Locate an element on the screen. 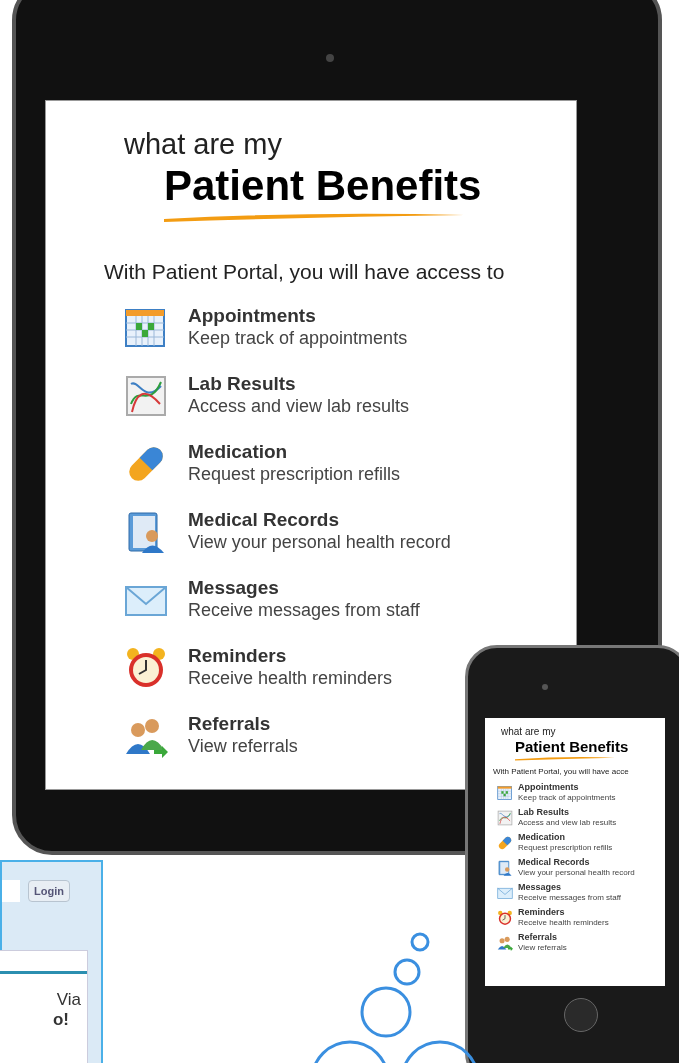 The image size is (679, 1063). intro-text: With Patient Portal, you will have acce is located at coordinates (561, 772).